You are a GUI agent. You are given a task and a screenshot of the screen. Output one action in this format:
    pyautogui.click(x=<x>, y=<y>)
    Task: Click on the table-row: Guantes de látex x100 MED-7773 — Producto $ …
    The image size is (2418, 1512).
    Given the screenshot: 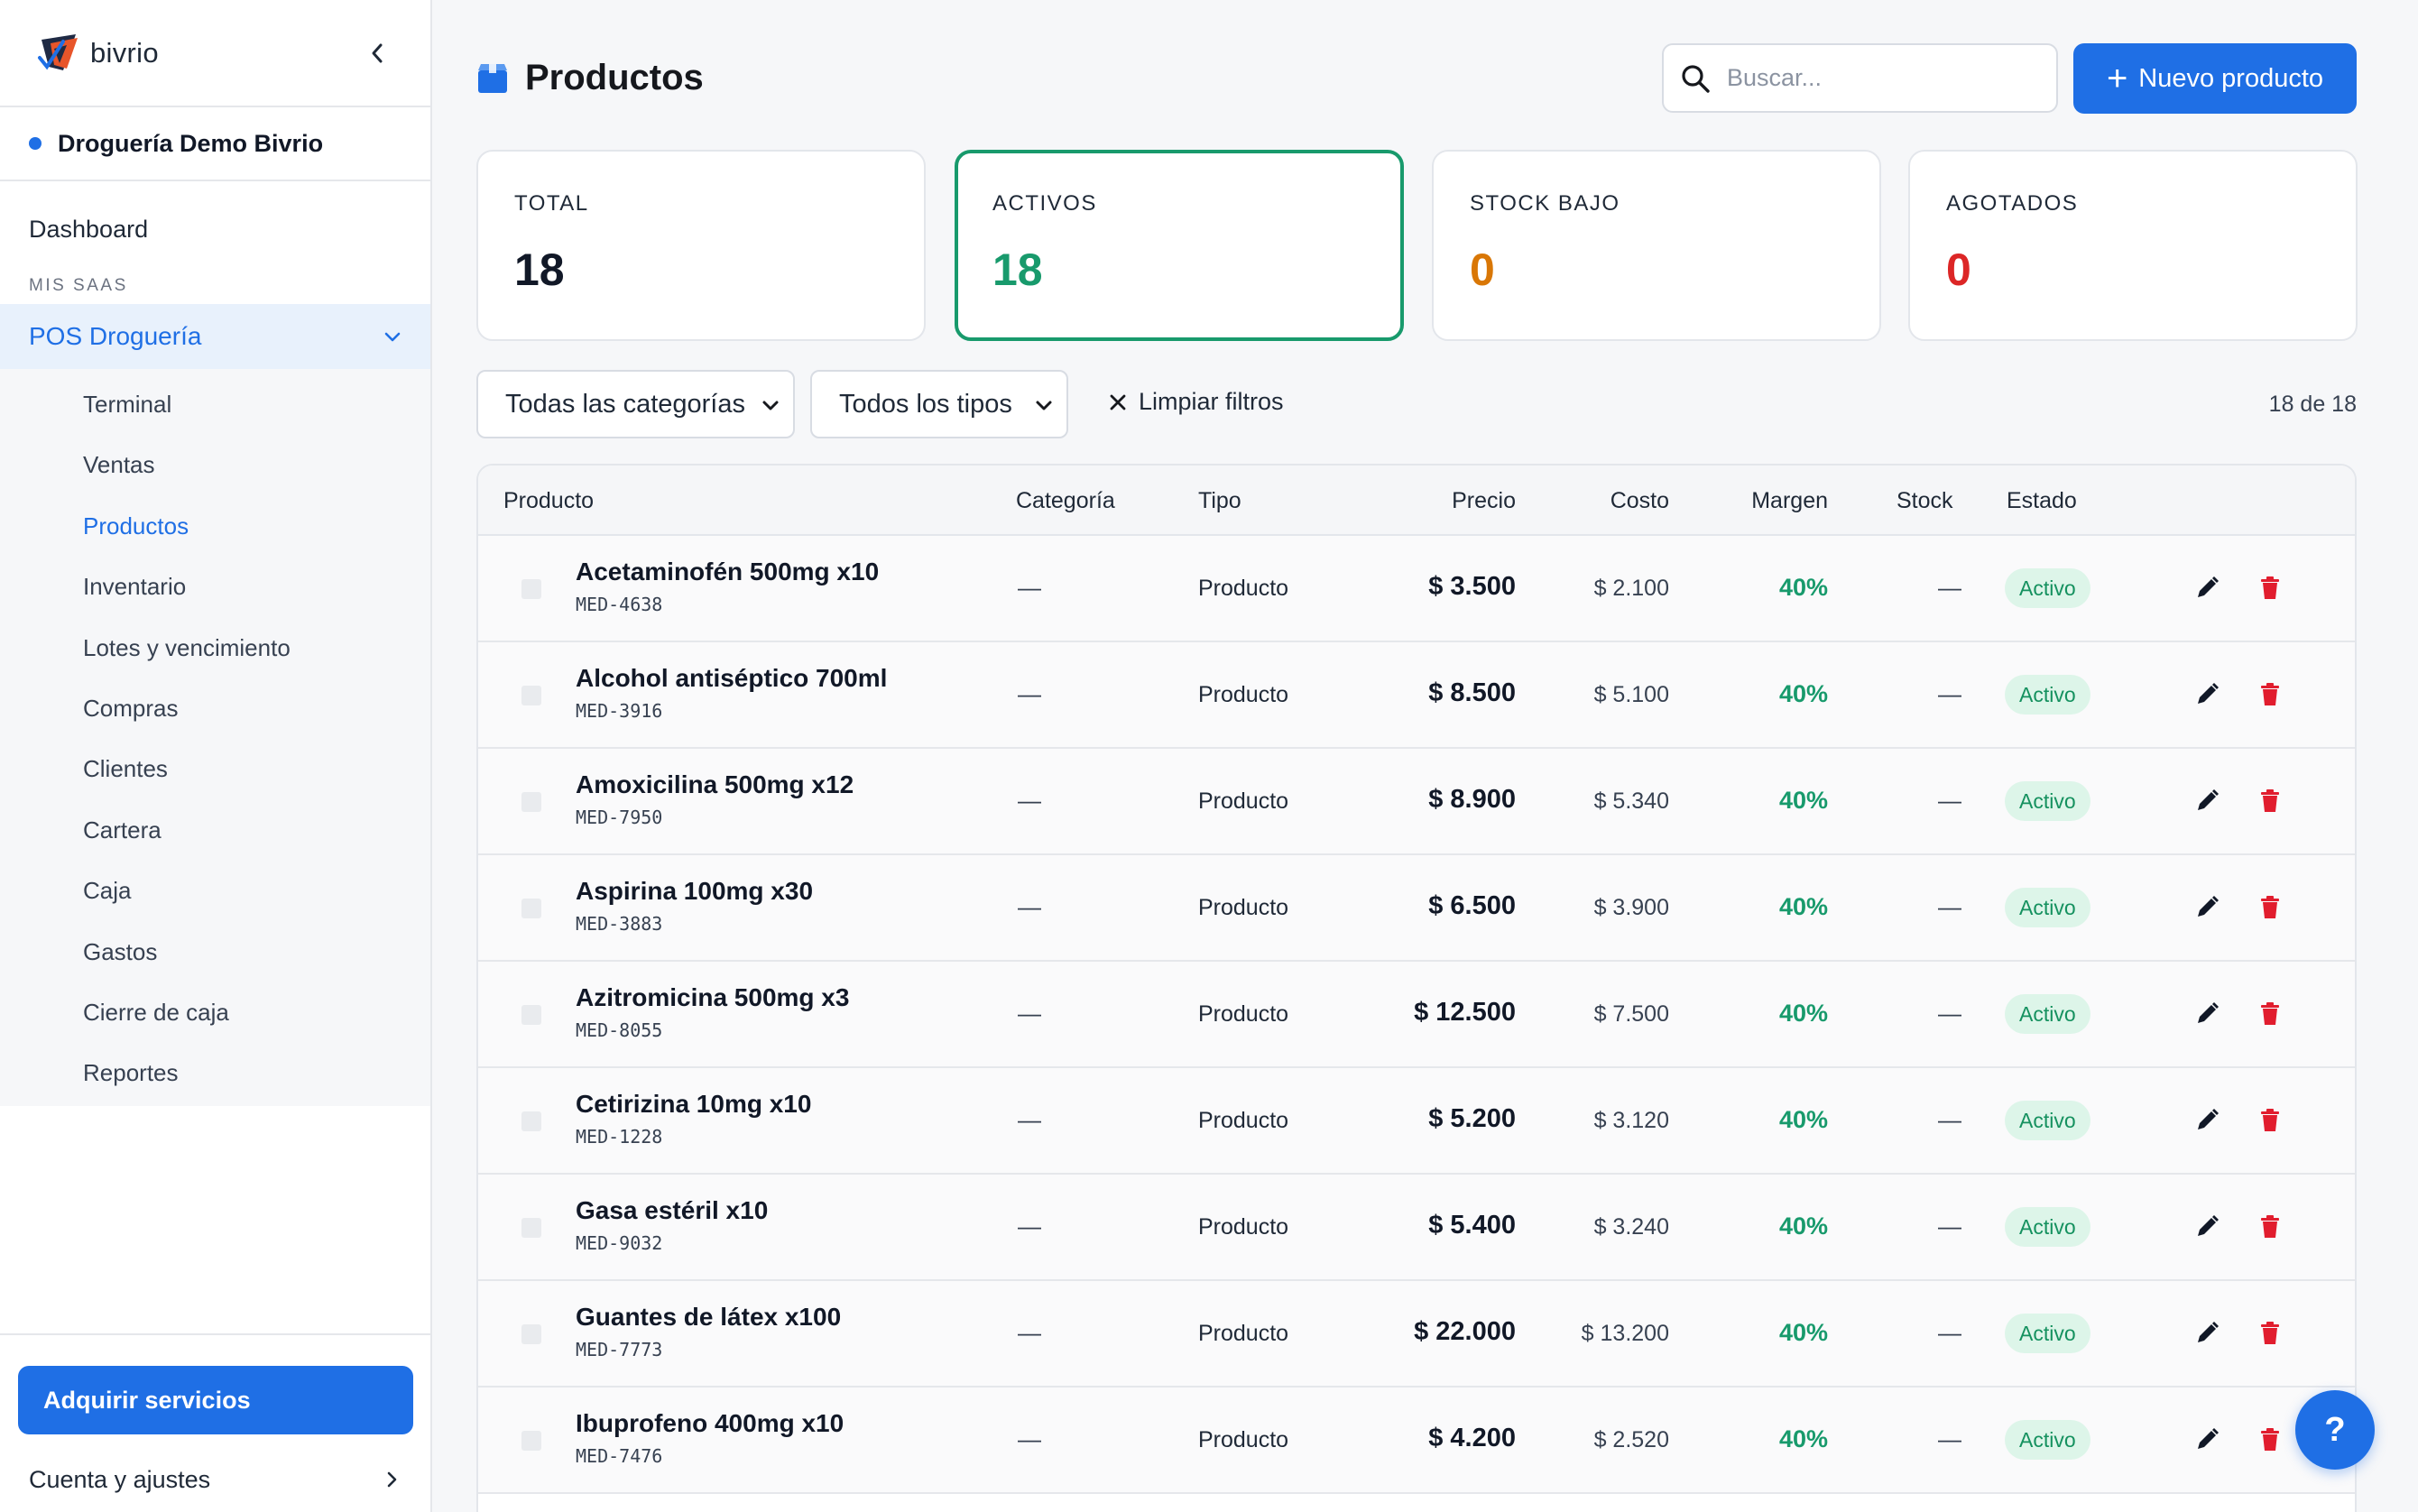 What is the action you would take?
    pyautogui.click(x=1416, y=1334)
    